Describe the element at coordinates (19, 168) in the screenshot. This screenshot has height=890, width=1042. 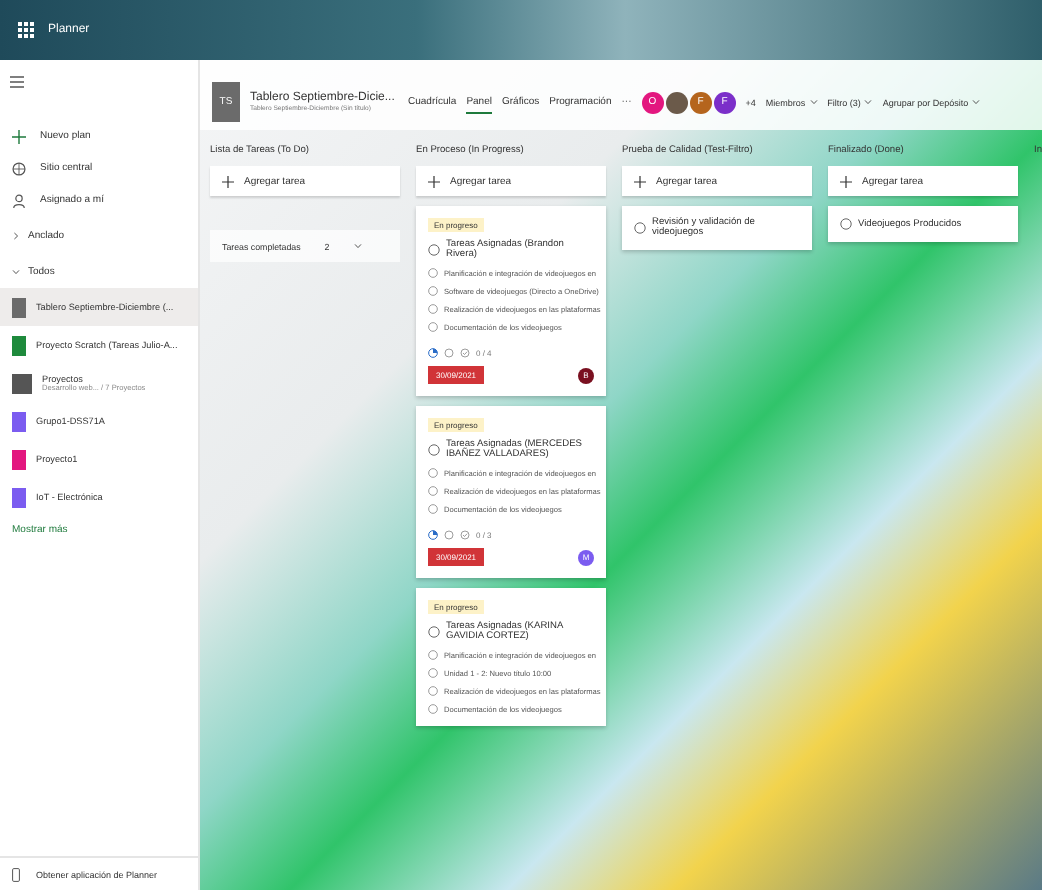
I see `globe-icon` at that location.